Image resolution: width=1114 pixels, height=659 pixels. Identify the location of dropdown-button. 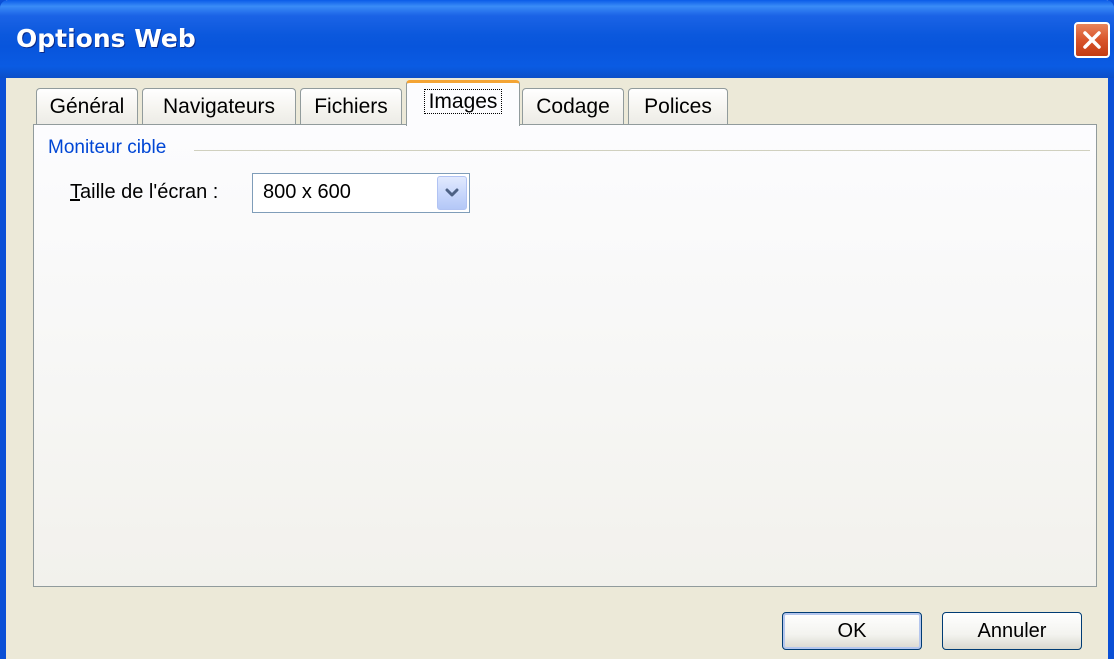
(452, 193).